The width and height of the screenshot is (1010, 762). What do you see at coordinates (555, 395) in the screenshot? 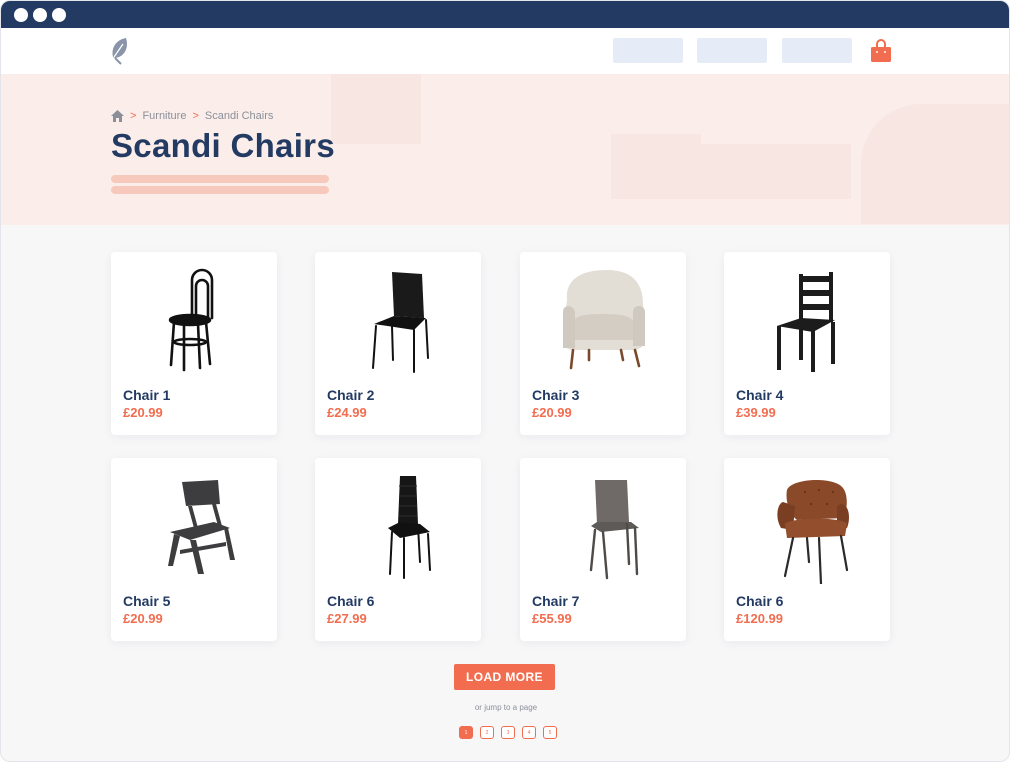
I see `product-name: Chair 3` at bounding box center [555, 395].